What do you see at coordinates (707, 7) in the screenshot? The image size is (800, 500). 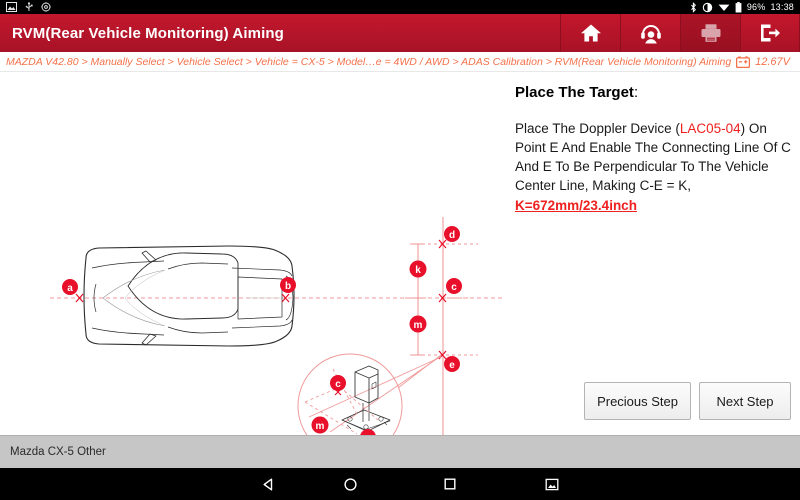 I see `brightness-icon` at bounding box center [707, 7].